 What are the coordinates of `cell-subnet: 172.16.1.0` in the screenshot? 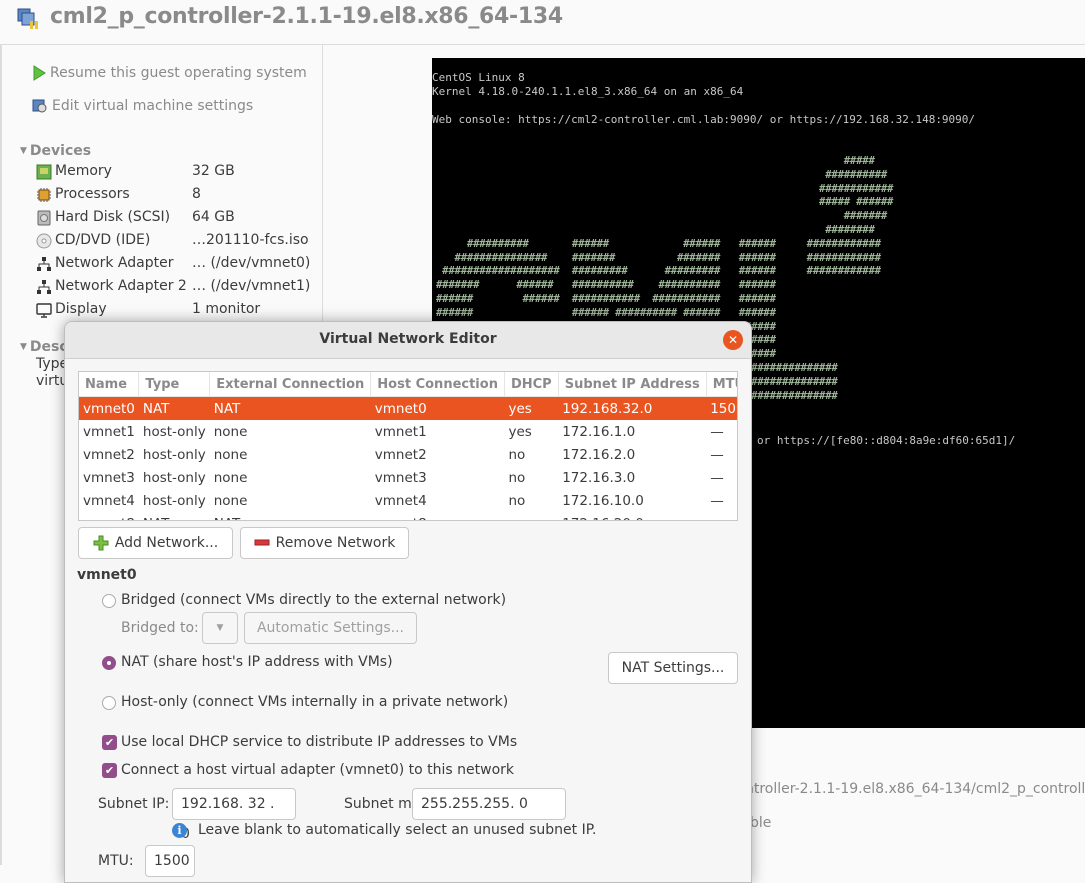 It's located at (599, 431).